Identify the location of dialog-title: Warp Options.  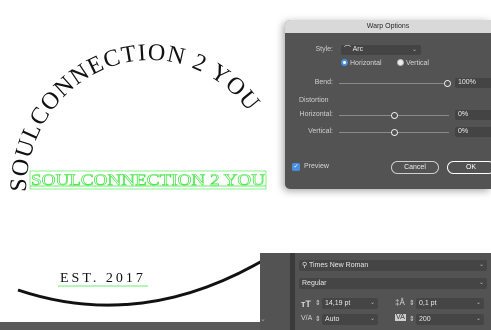
(388, 26).